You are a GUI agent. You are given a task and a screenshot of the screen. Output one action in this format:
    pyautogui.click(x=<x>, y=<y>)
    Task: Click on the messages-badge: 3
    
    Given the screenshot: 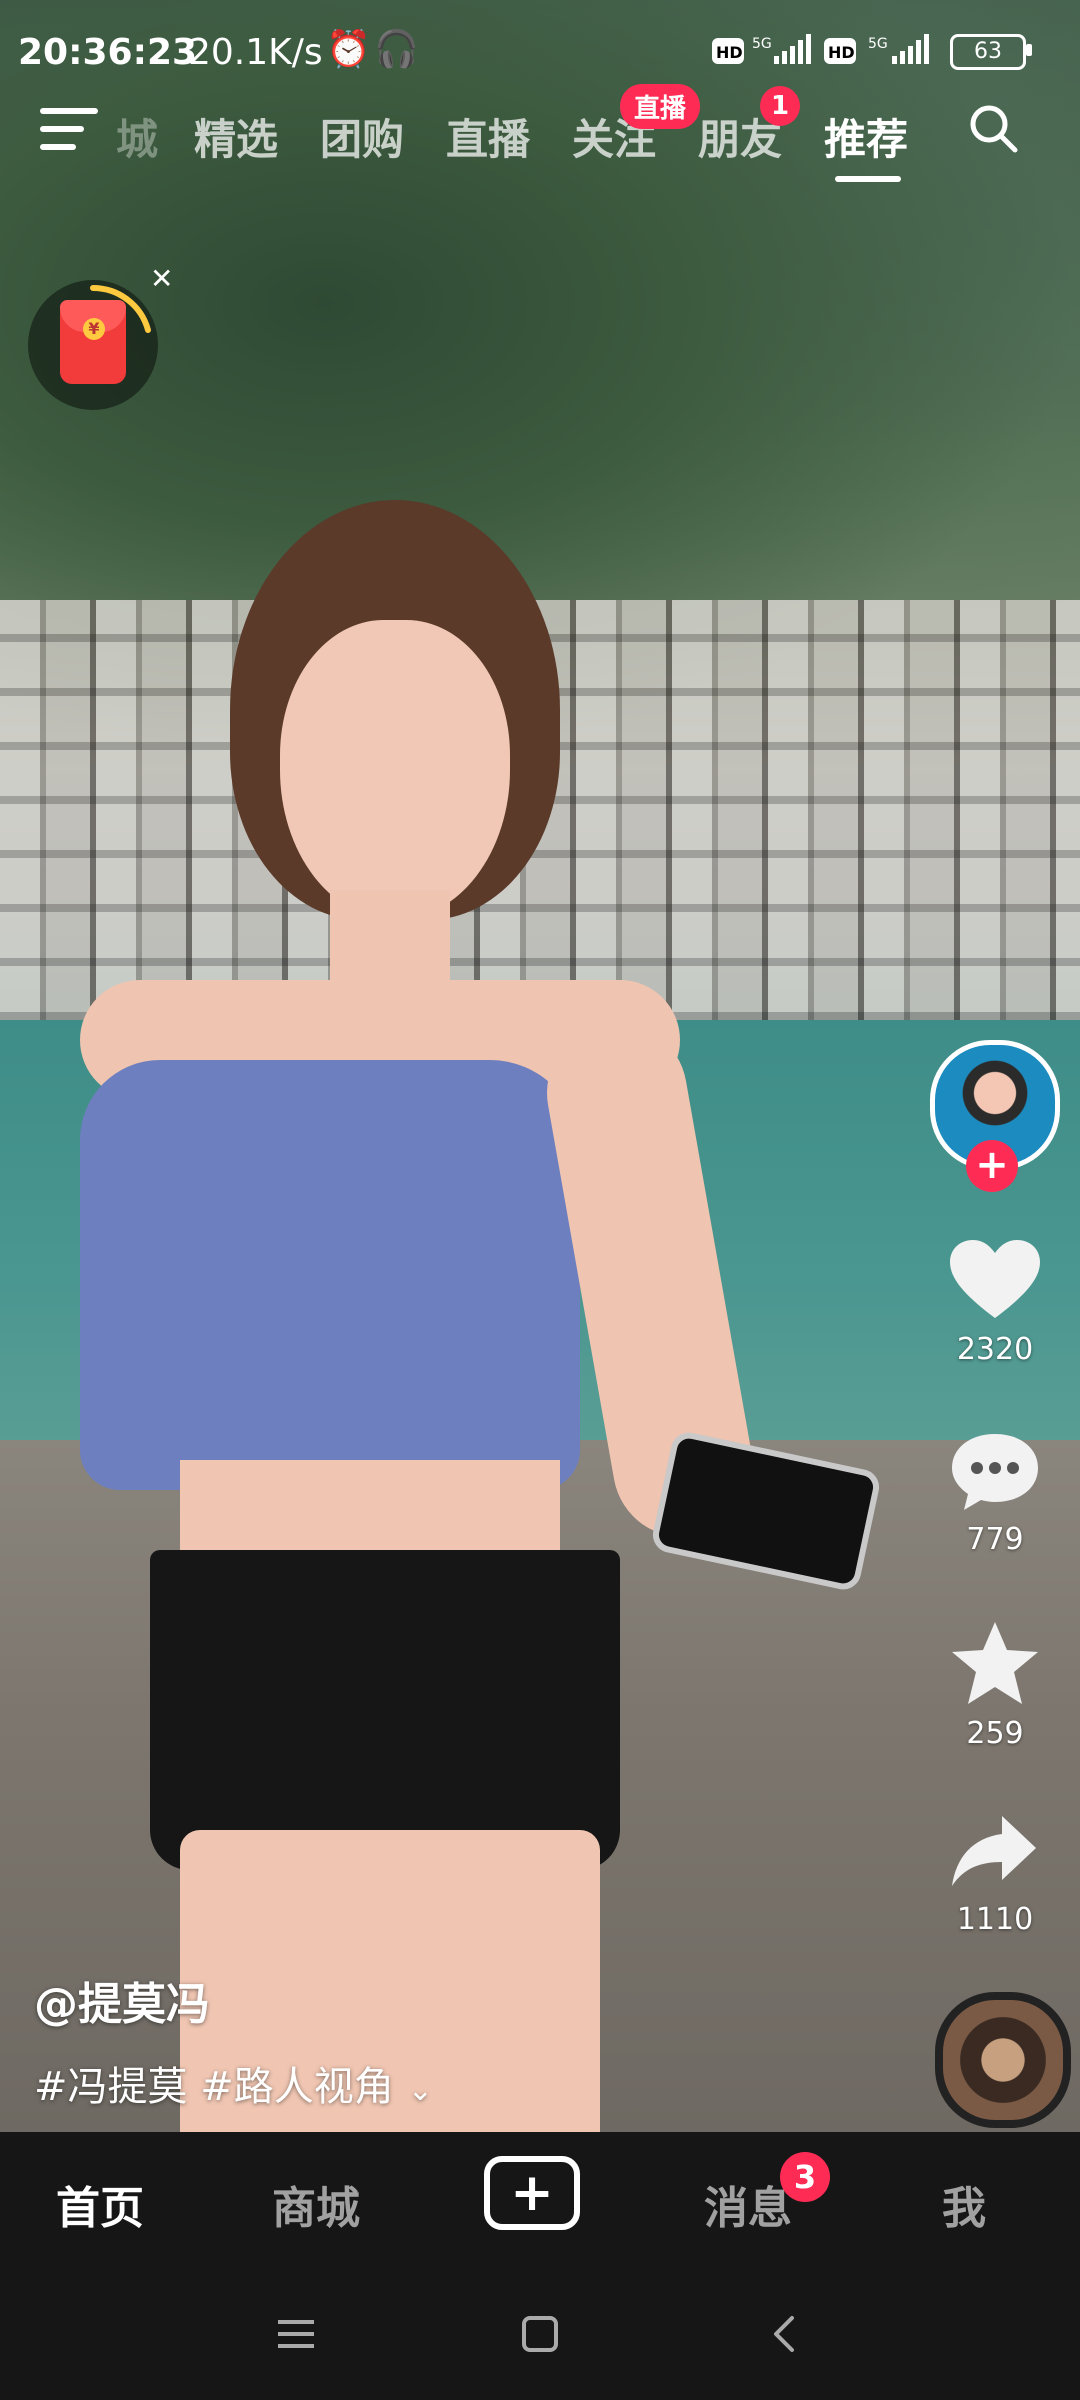 What is the action you would take?
    pyautogui.click(x=805, y=2177)
    